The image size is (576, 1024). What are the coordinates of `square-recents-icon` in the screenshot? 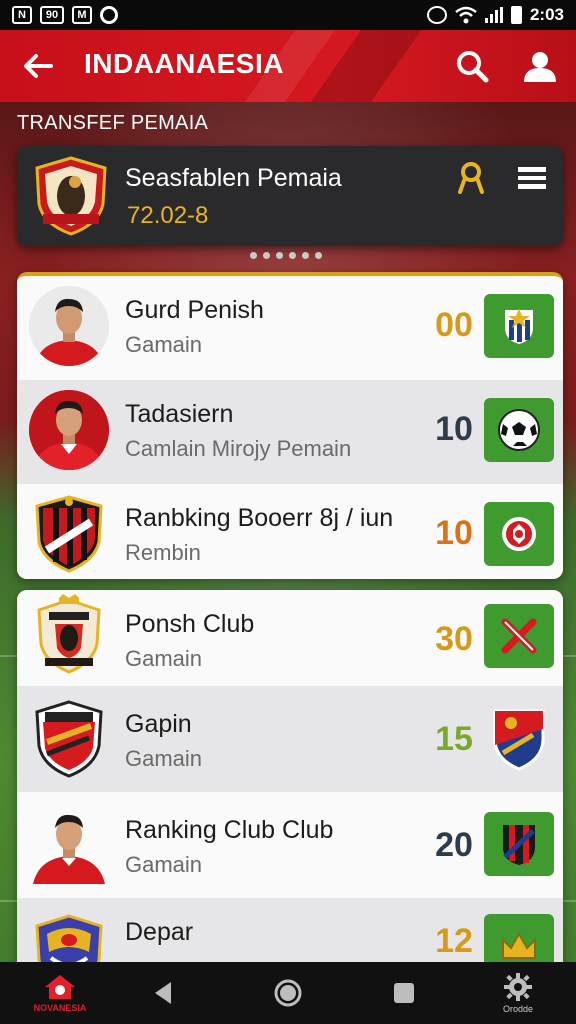 It's located at (404, 993).